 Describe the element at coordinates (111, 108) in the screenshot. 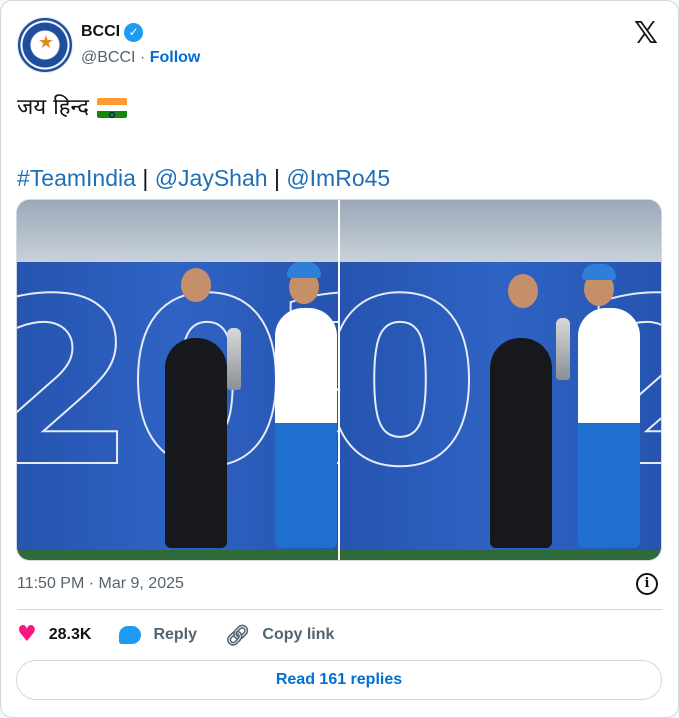

I see `india-flag-icon` at that location.